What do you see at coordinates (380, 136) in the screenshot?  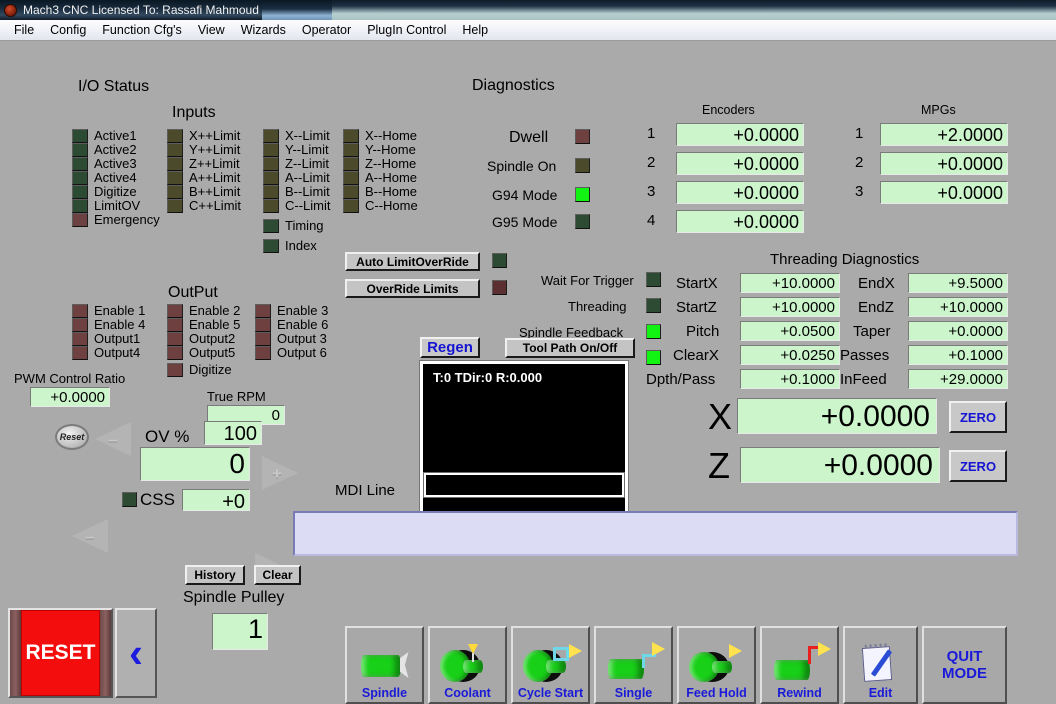 I see `io-led-row: X--Home` at bounding box center [380, 136].